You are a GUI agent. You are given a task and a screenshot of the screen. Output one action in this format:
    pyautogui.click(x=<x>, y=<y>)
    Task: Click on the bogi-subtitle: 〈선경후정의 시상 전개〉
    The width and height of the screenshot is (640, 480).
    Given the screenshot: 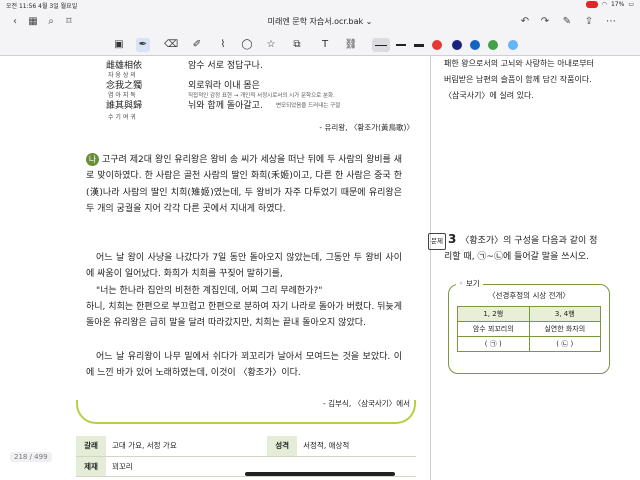 What is the action you would take?
    pyautogui.click(x=529, y=295)
    